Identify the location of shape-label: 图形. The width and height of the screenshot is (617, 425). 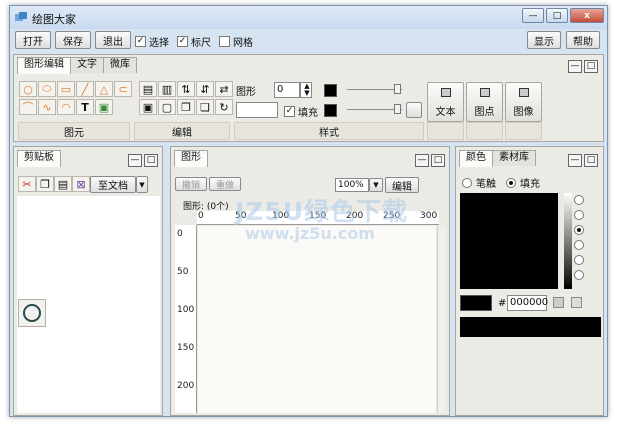
(246, 92).